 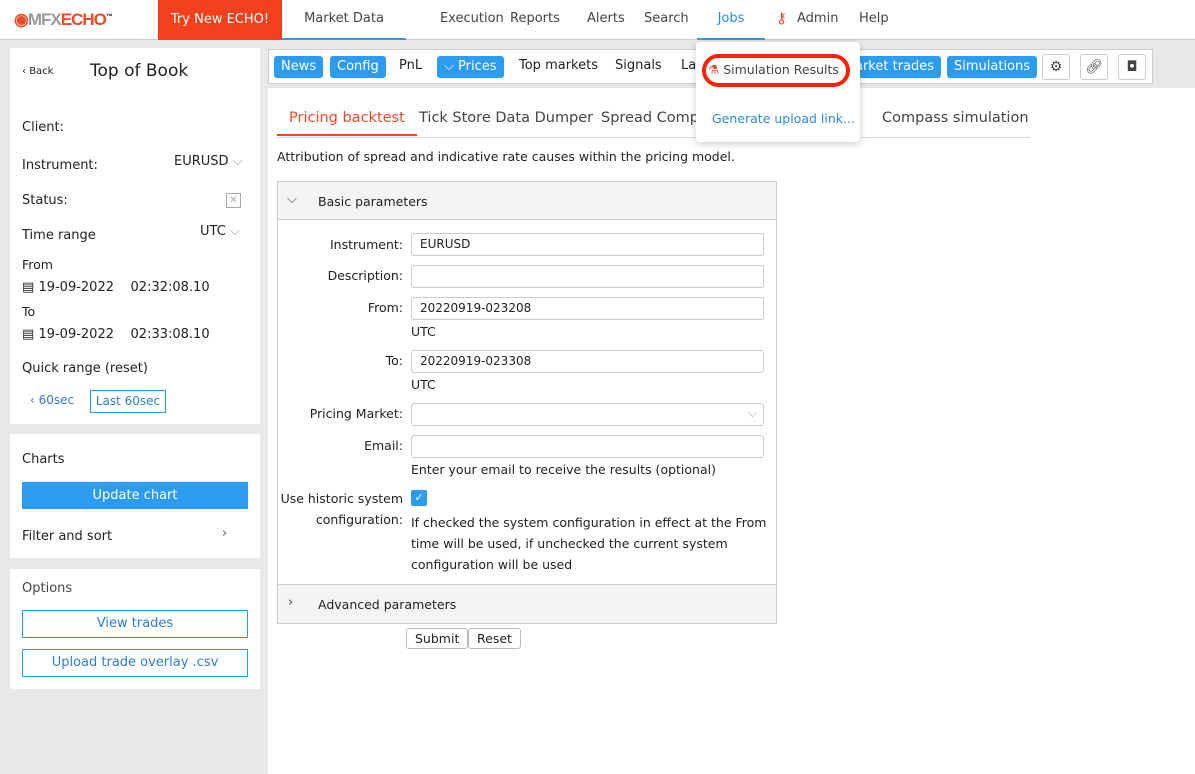 What do you see at coordinates (43, 127) in the screenshot?
I see `client-label: Client:` at bounding box center [43, 127].